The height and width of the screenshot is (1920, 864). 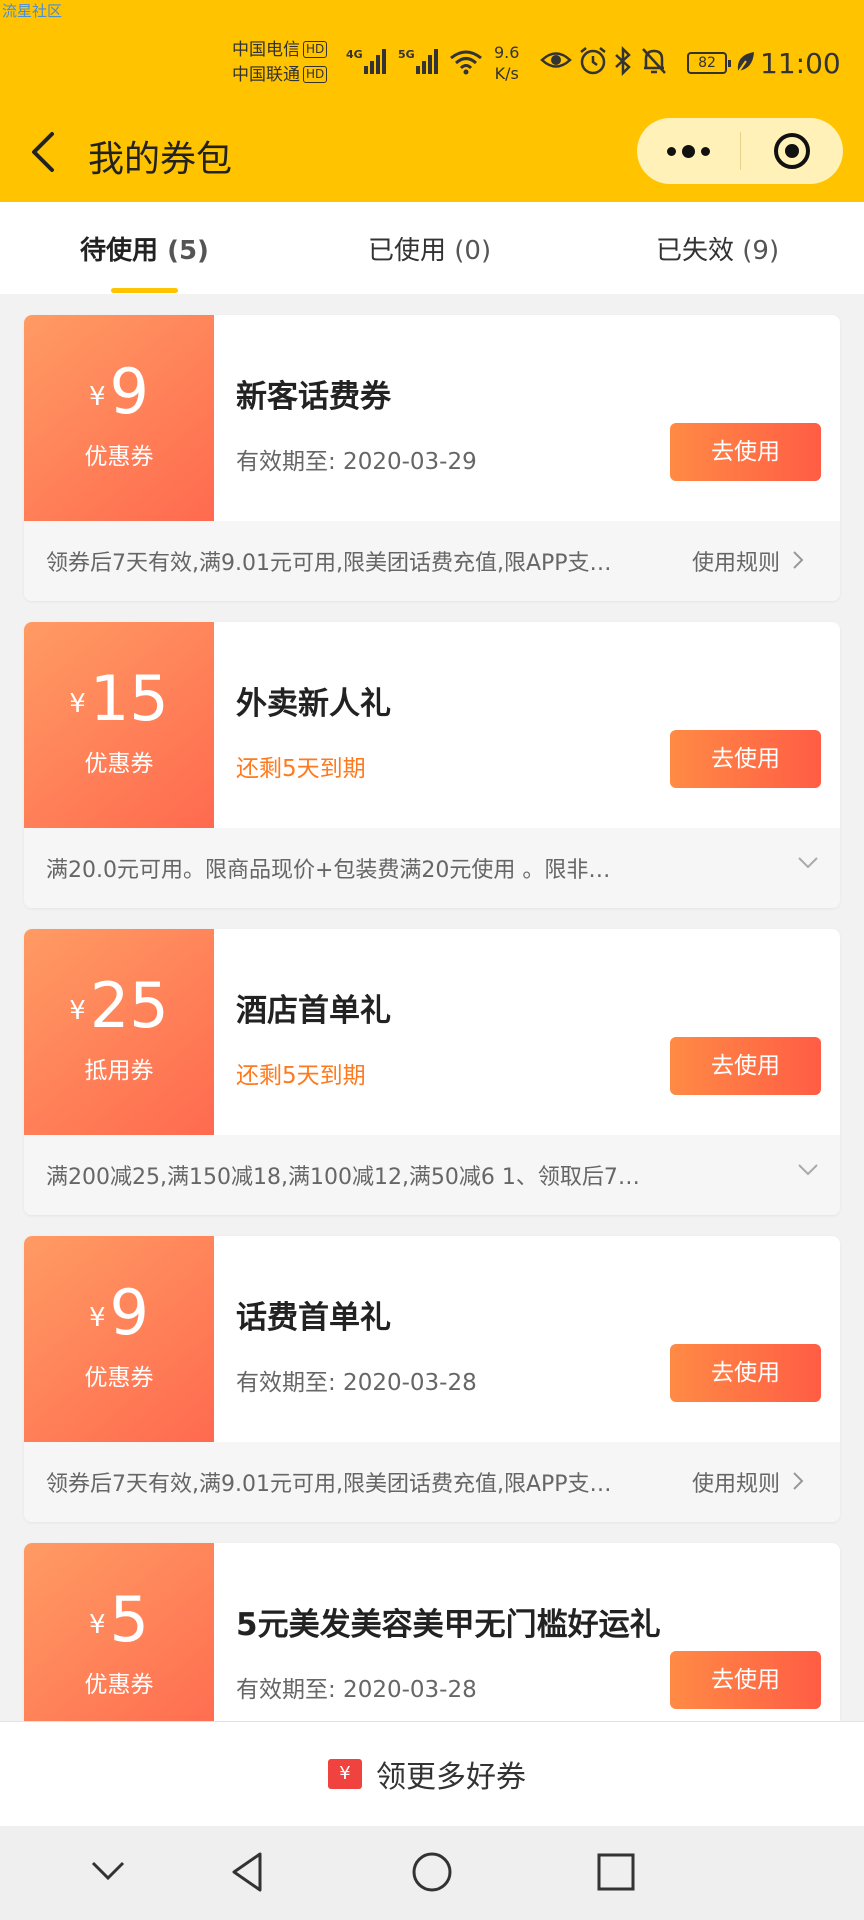 What do you see at coordinates (688, 151) in the screenshot?
I see `more-options-button` at bounding box center [688, 151].